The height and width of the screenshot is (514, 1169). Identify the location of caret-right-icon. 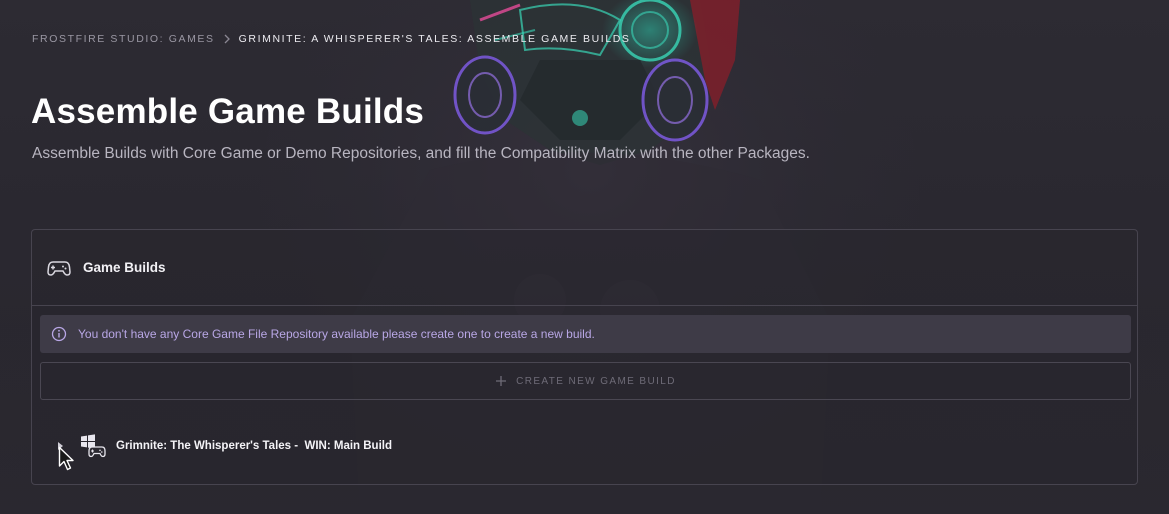
(61, 446).